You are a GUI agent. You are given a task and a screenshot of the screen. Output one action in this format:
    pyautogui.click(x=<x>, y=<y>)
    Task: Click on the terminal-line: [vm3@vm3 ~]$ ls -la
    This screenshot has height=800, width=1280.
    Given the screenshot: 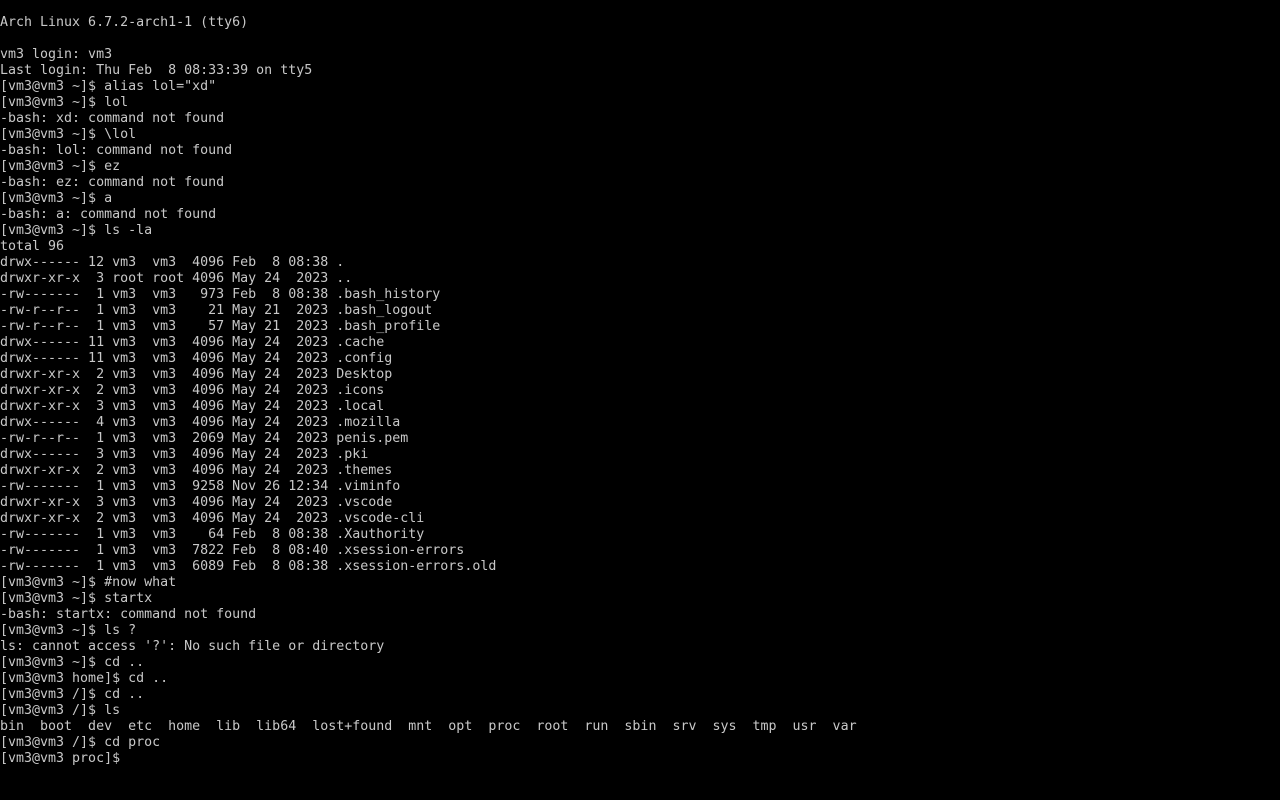 What is the action you would take?
    pyautogui.click(x=76, y=230)
    